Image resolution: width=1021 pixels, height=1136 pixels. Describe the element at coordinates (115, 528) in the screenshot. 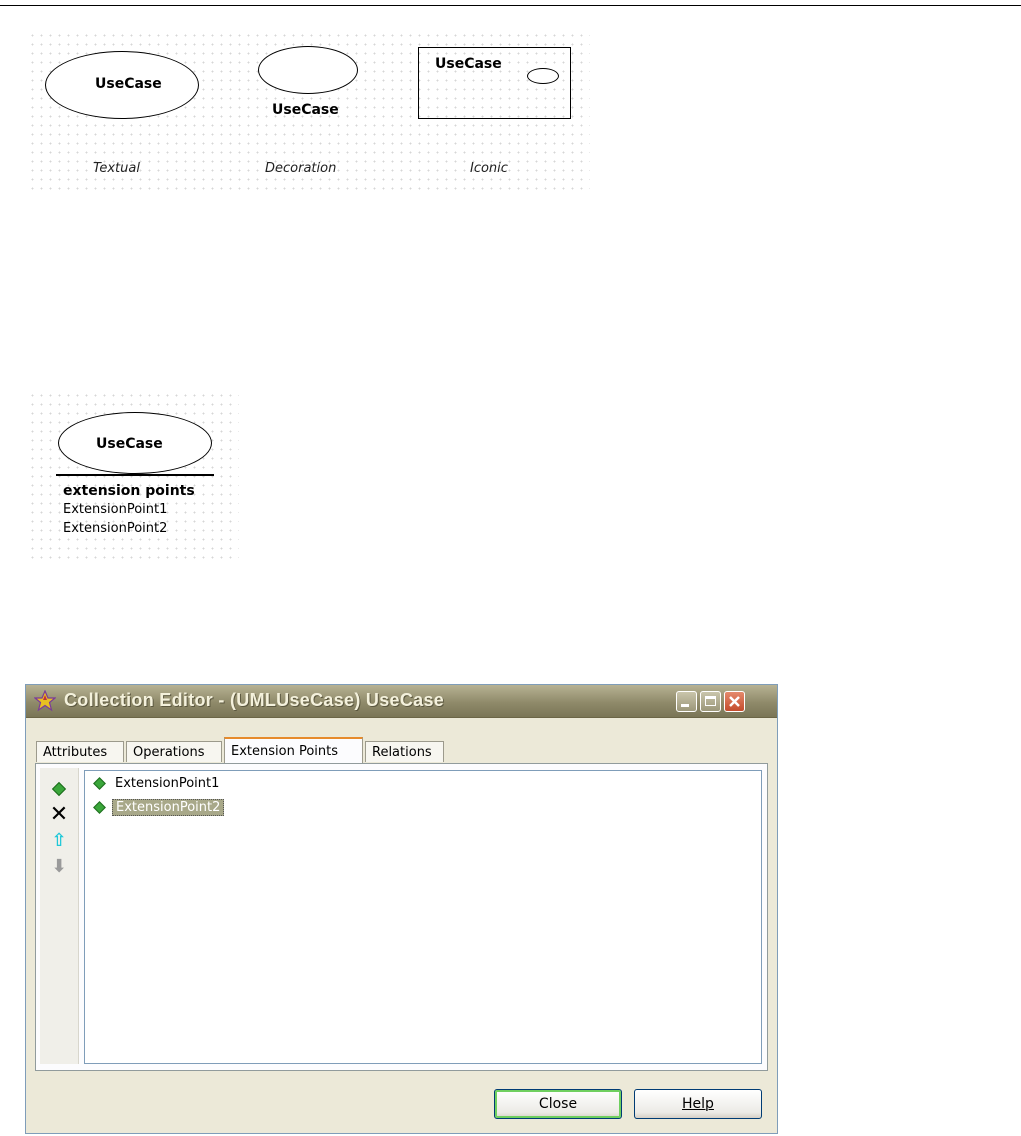

I see `extension-point-item: ExtensionPoint2` at that location.